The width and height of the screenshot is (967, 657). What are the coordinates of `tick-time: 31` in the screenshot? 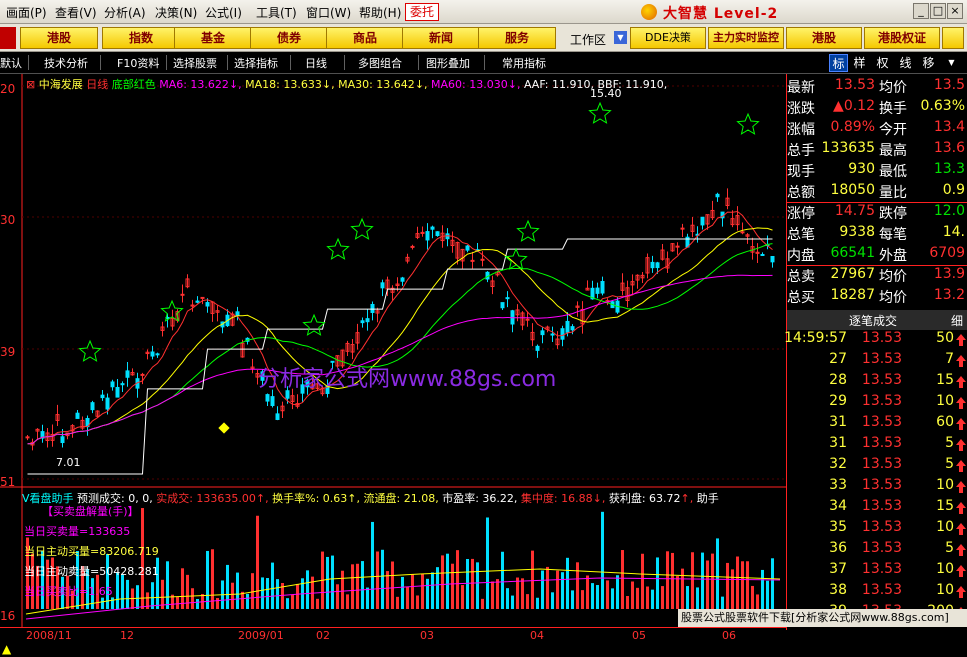 It's located at (838, 443).